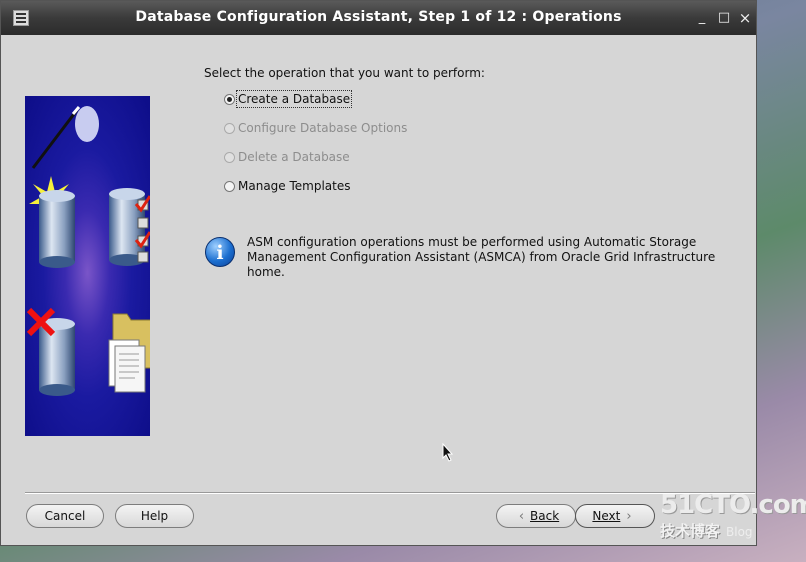 The width and height of the screenshot is (806, 562). I want to click on help-button: Help, so click(154, 516).